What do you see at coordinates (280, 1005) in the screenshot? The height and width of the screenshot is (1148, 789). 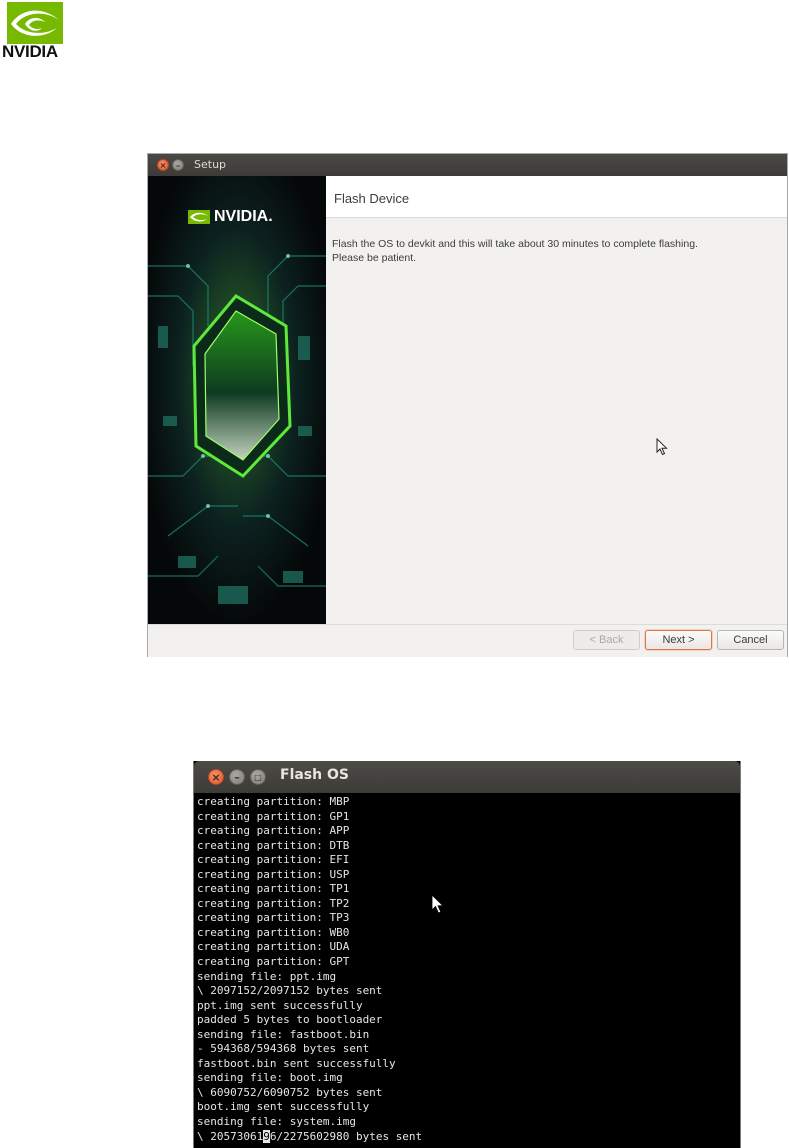 I see `terminal-line: ppt.img sent successfully` at bounding box center [280, 1005].